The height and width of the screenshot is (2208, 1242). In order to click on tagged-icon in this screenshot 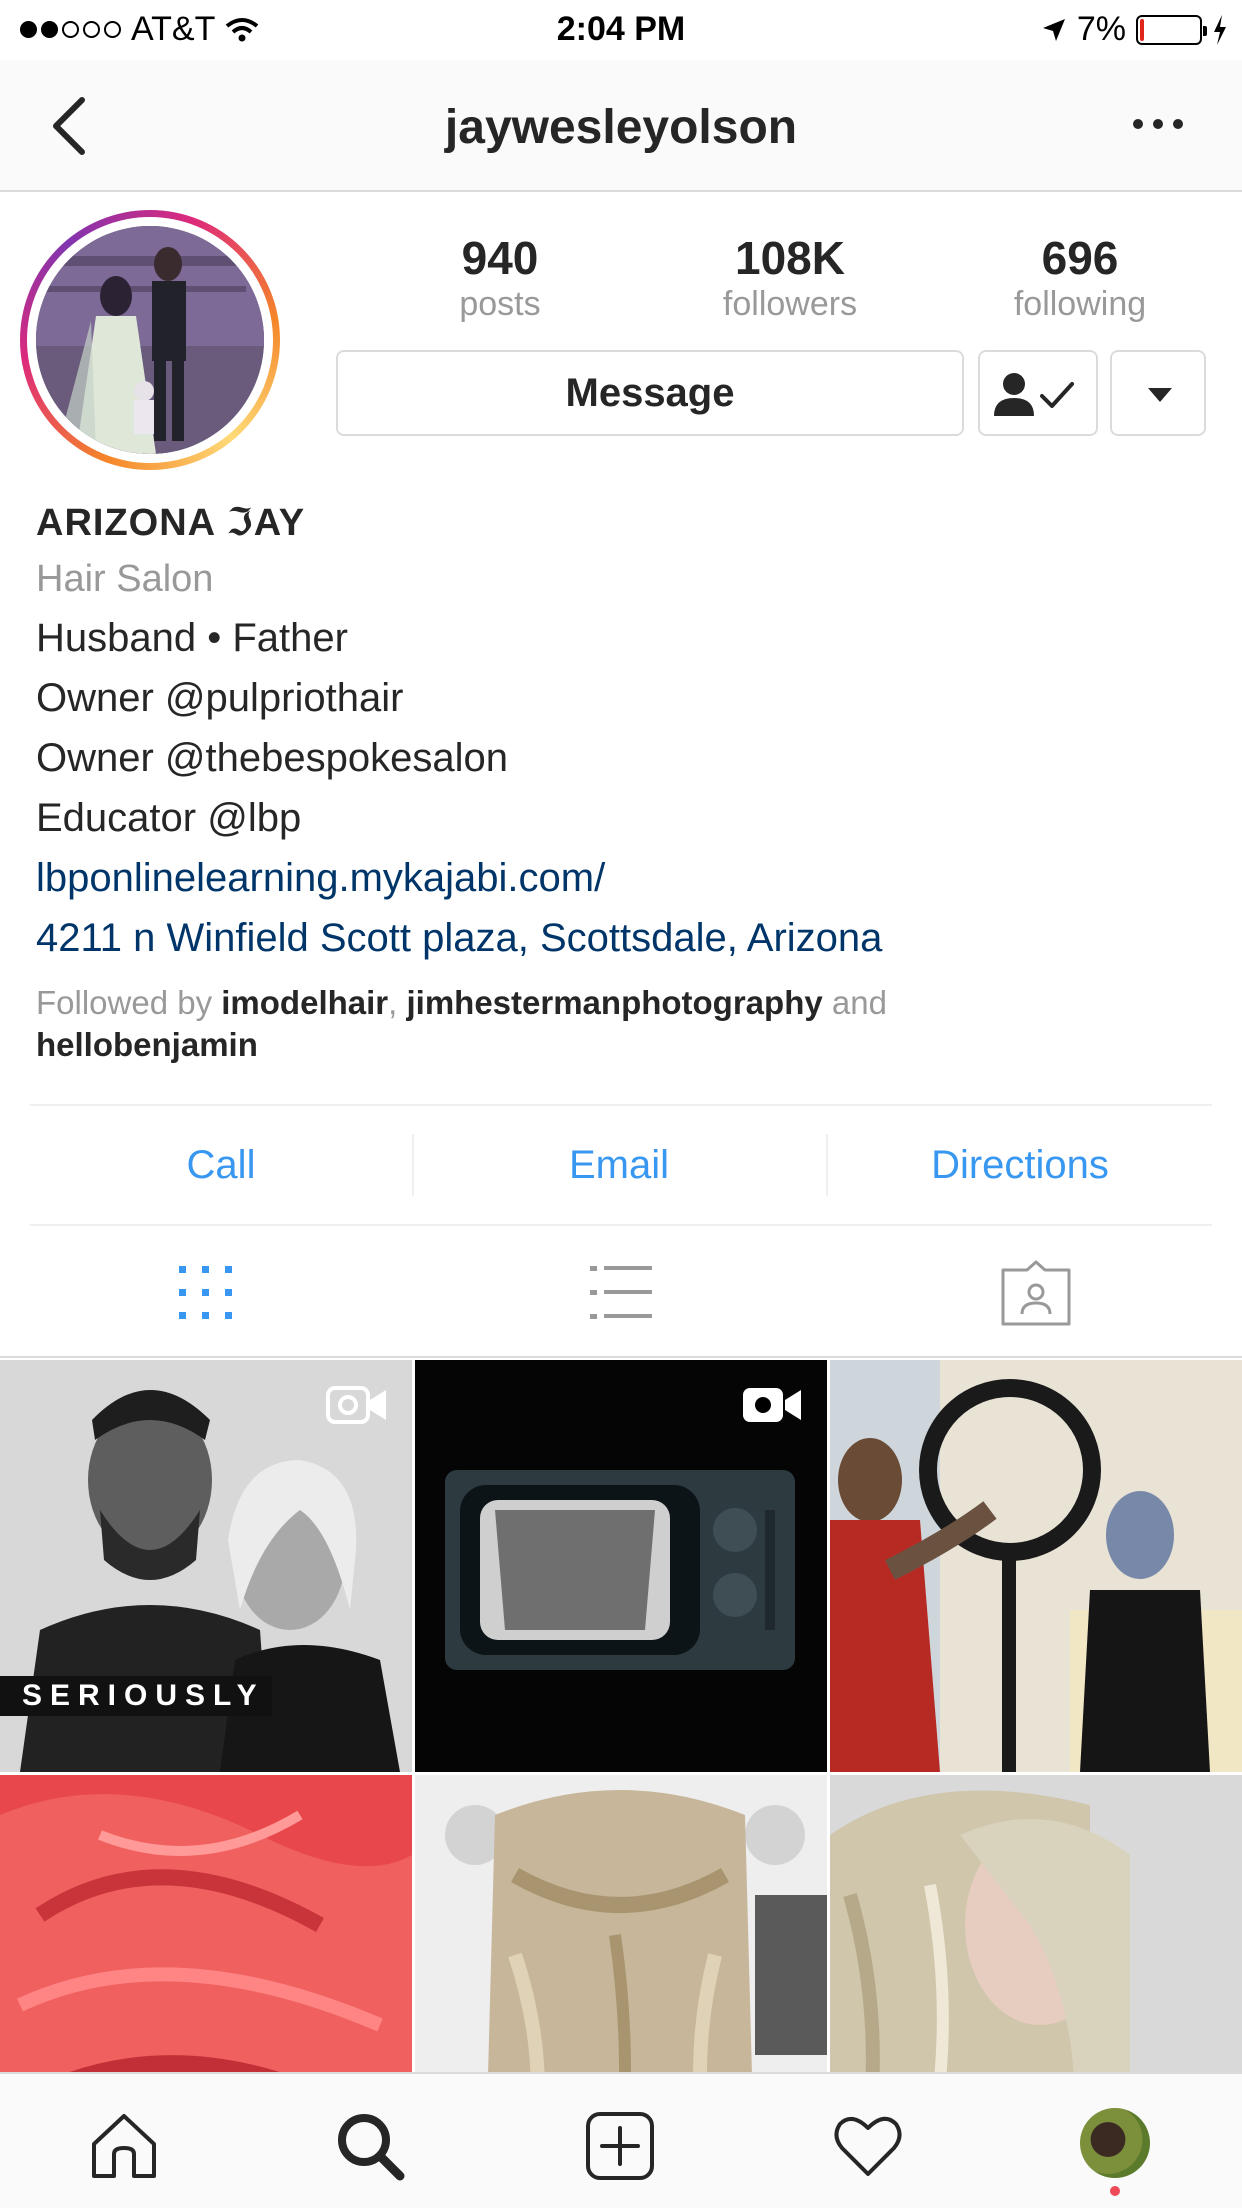, I will do `click(1036, 1293)`.